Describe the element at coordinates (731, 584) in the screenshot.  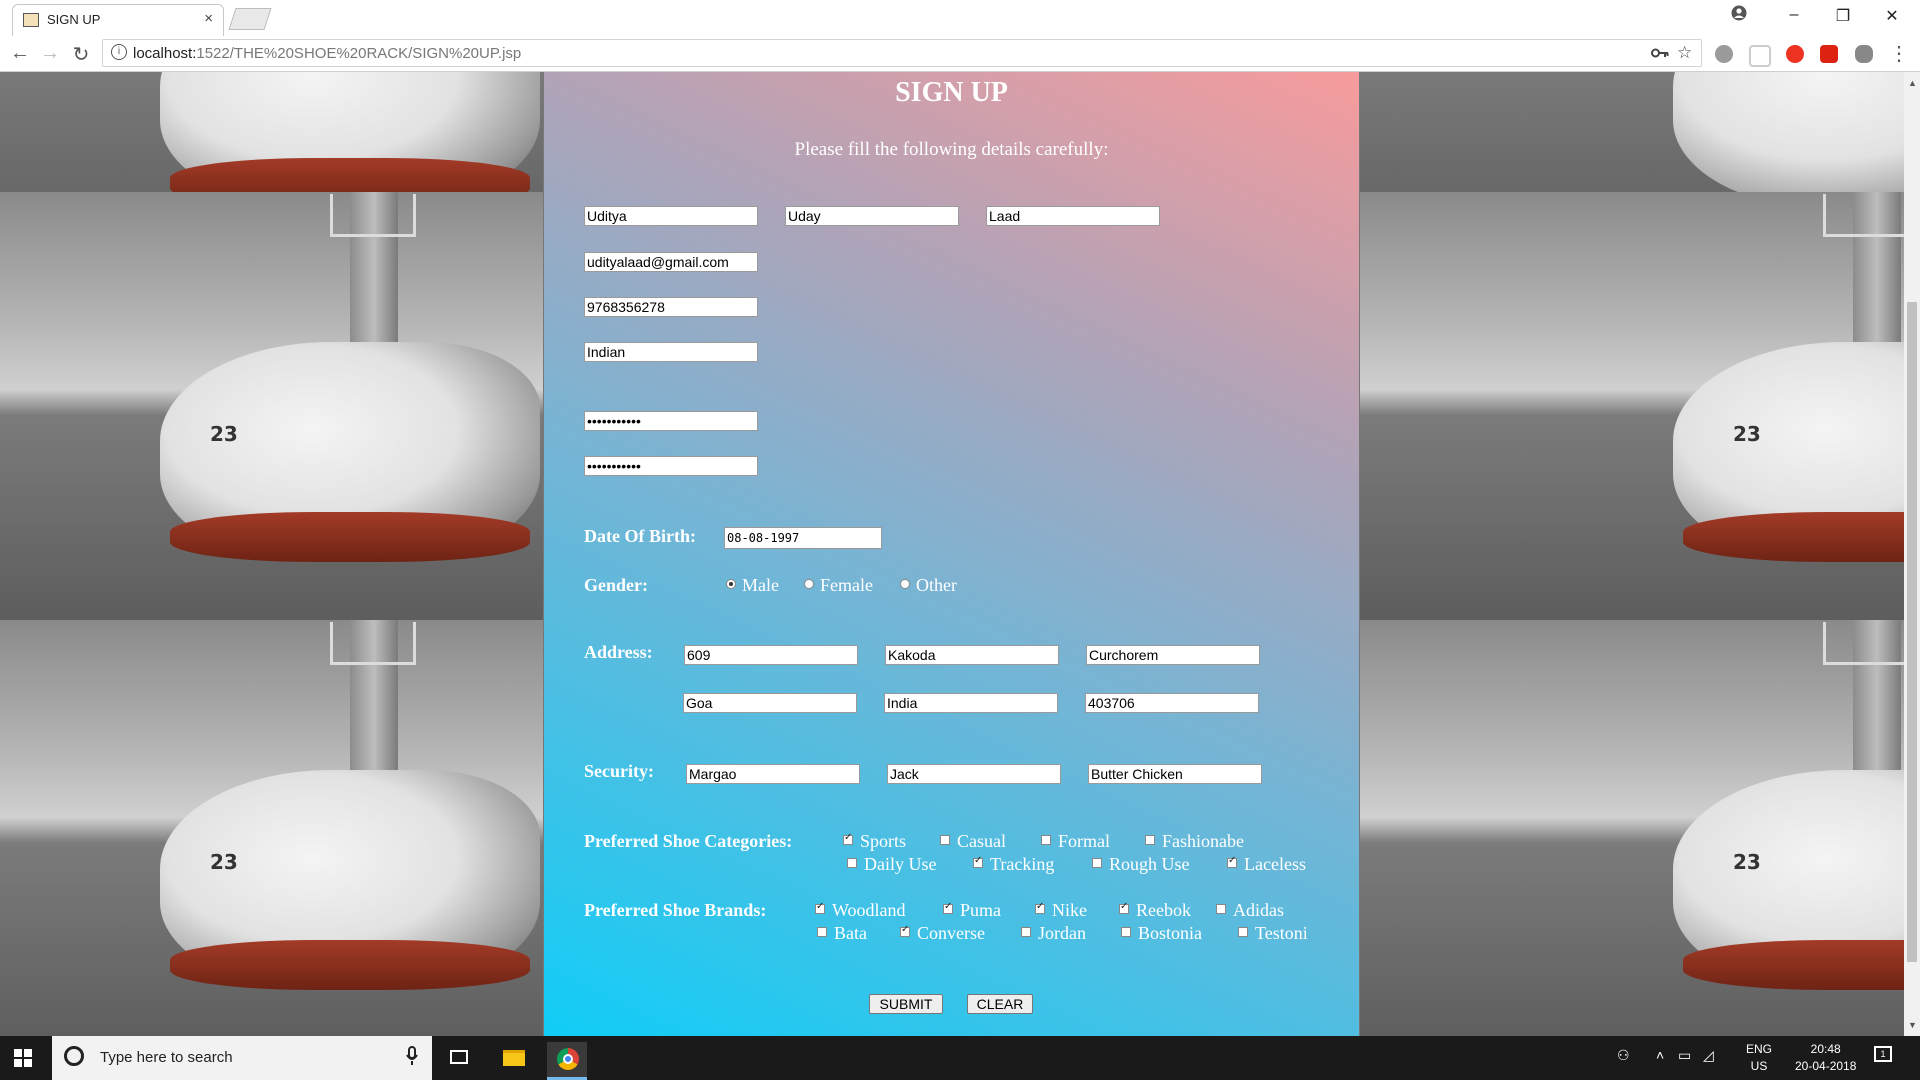
I see `gender-radio-male` at that location.